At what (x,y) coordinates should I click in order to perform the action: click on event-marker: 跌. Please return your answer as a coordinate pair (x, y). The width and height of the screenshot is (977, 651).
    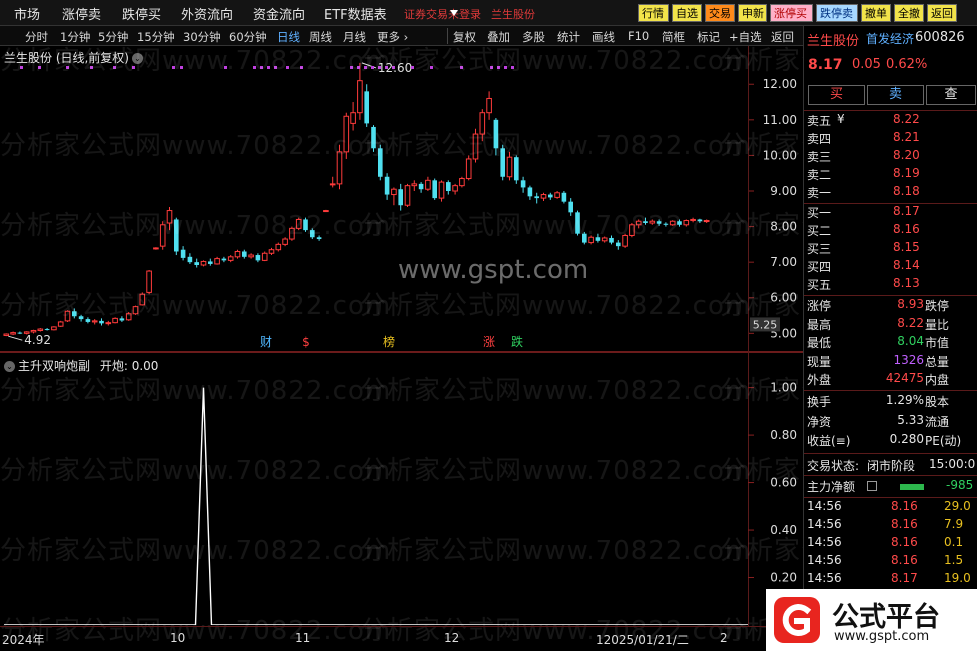
    Looking at the image, I should click on (517, 341).